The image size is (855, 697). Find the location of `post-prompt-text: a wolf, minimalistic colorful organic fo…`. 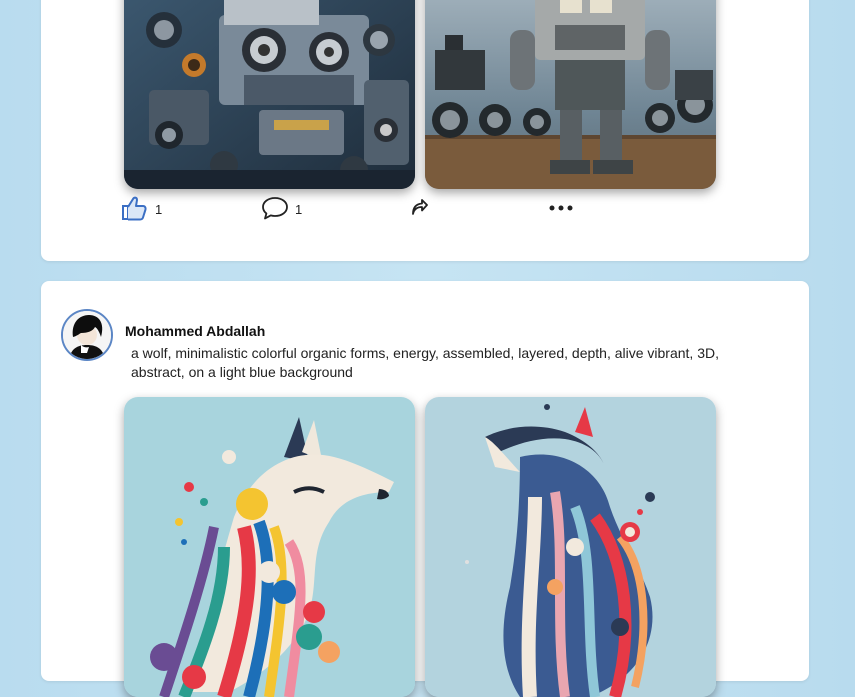

post-prompt-text: a wolf, minimalistic colorful organic fo… is located at coordinates (425, 362).